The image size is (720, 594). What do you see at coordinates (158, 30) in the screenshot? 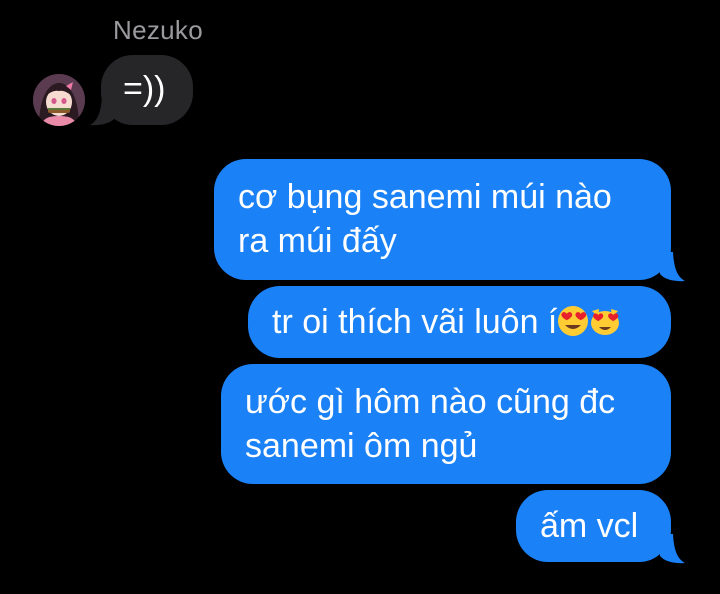
I see `sender-name: Nezuko` at bounding box center [158, 30].